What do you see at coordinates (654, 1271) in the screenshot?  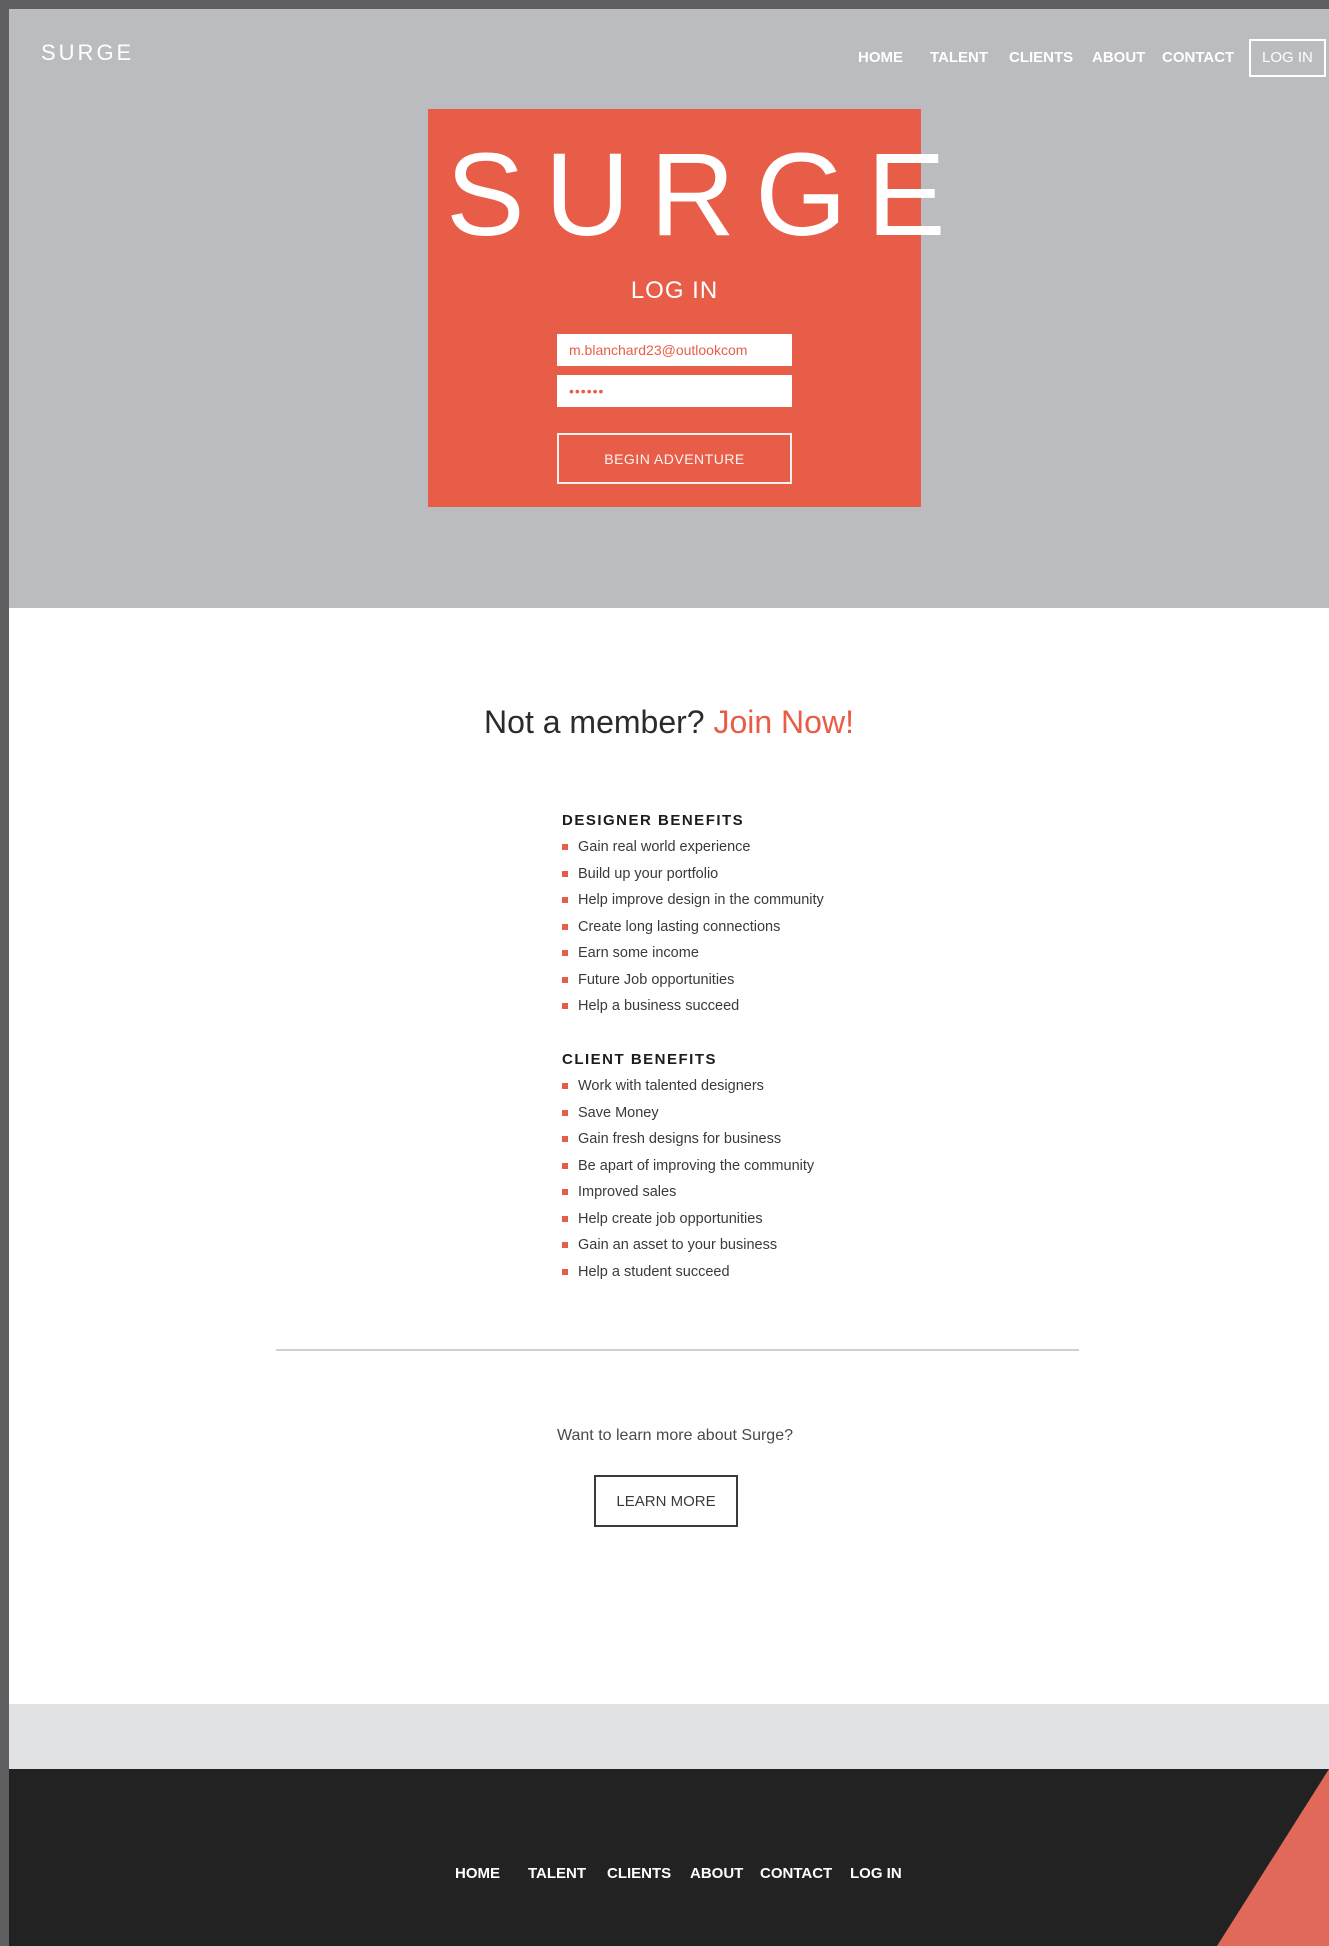 I see `client-benefit-item-label: Help a student succeed` at bounding box center [654, 1271].